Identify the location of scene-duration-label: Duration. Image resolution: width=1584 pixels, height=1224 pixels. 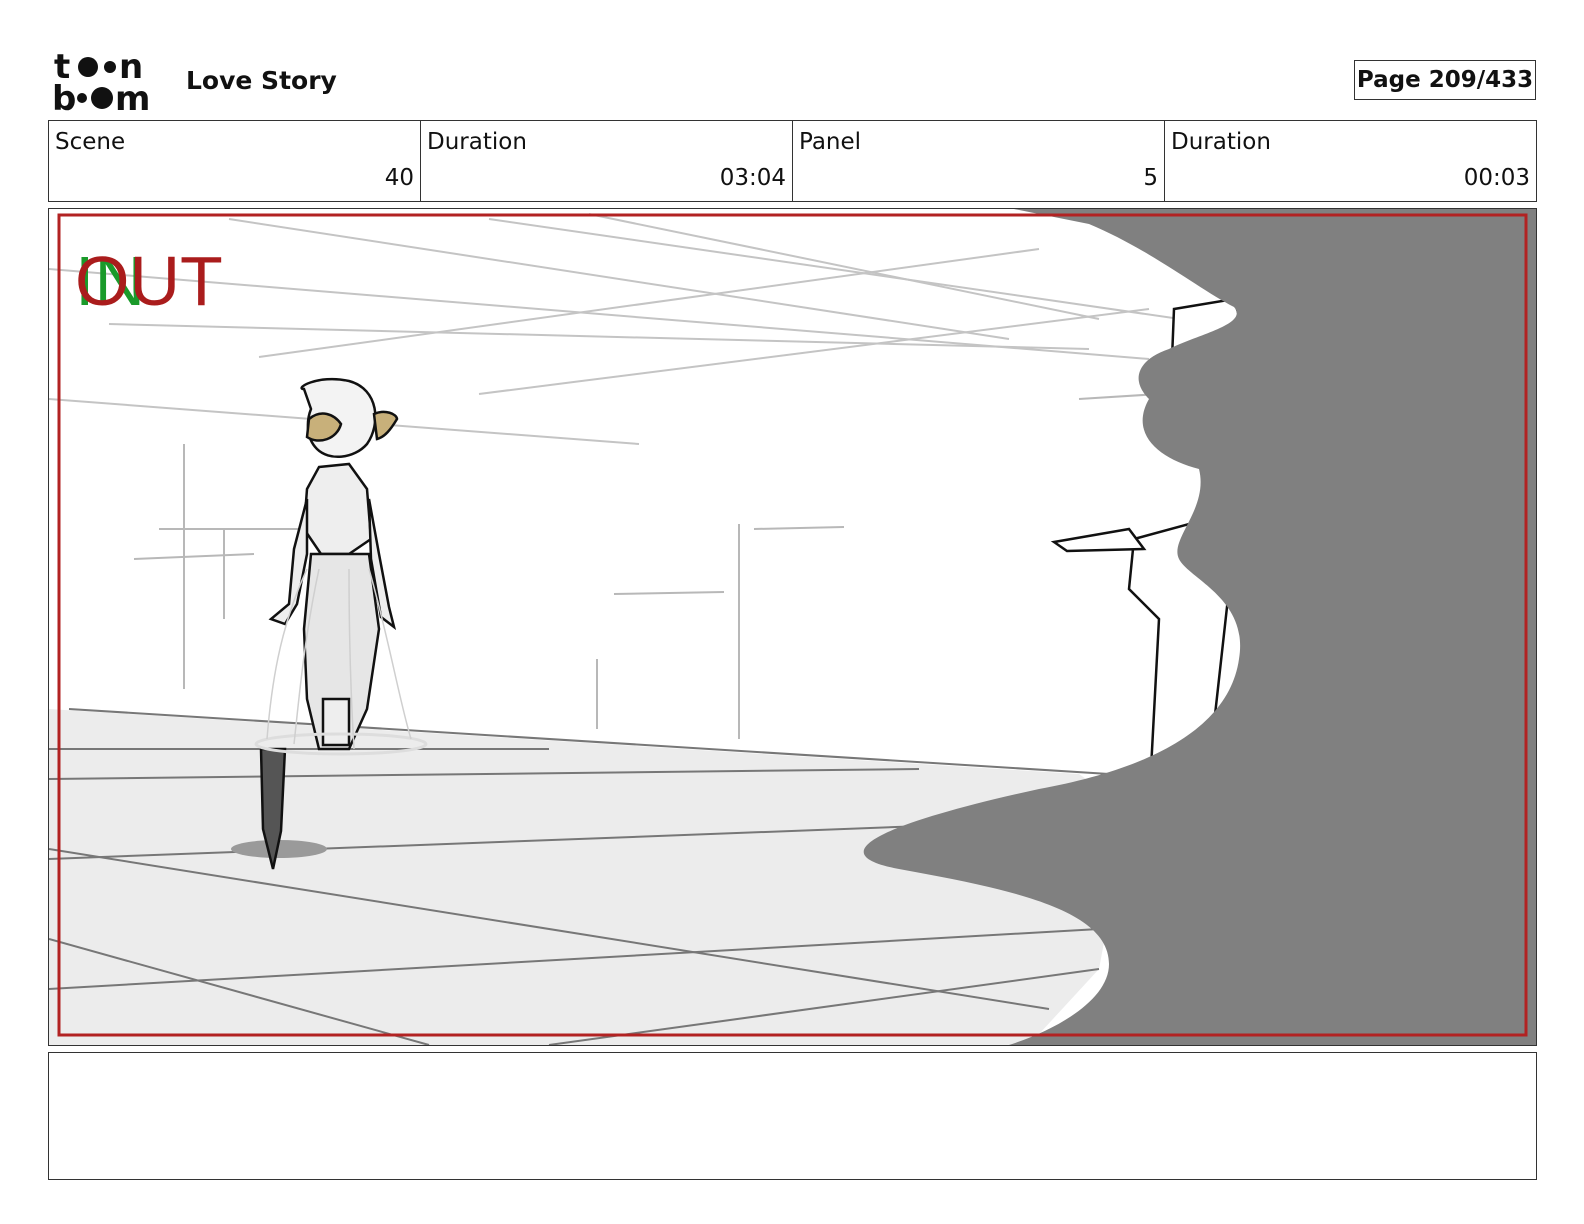
(477, 142).